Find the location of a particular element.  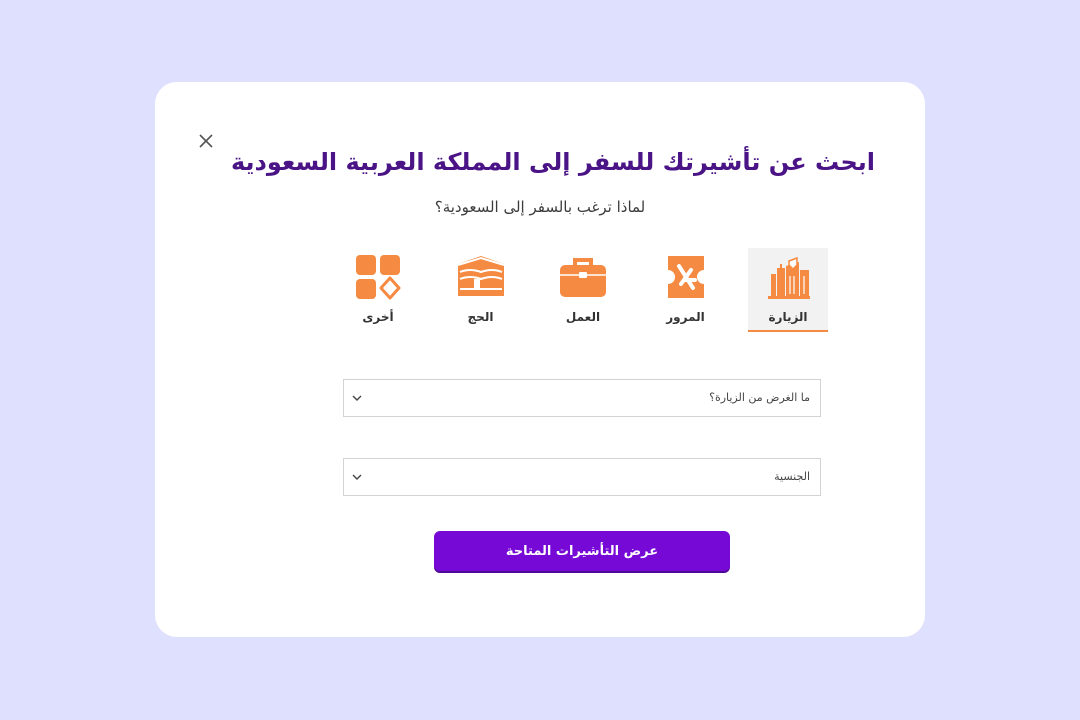

close-button is located at coordinates (206, 141).